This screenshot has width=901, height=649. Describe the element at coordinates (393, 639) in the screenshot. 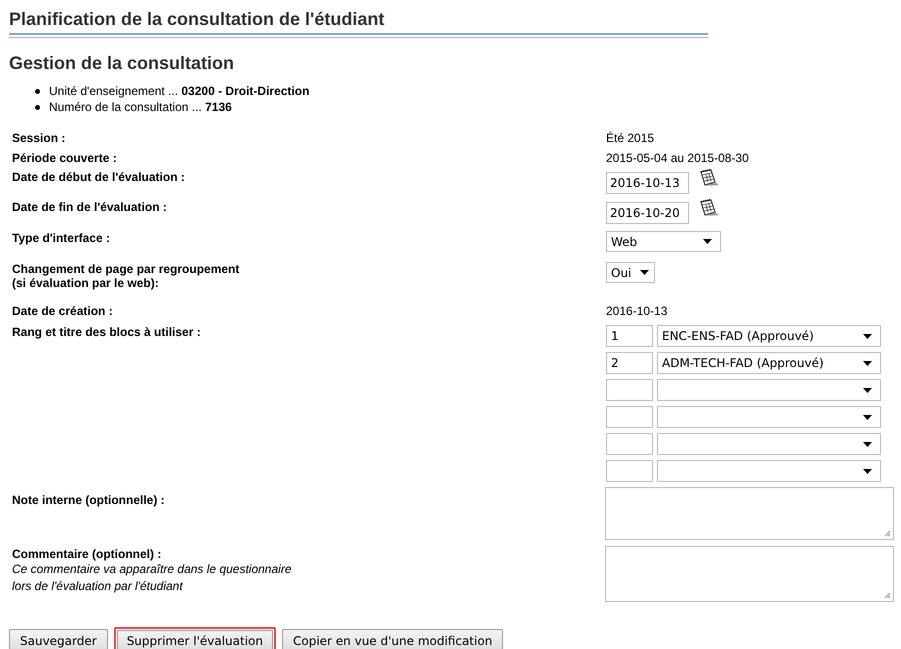

I see `action-button: Copier en vue d'une modification` at that location.